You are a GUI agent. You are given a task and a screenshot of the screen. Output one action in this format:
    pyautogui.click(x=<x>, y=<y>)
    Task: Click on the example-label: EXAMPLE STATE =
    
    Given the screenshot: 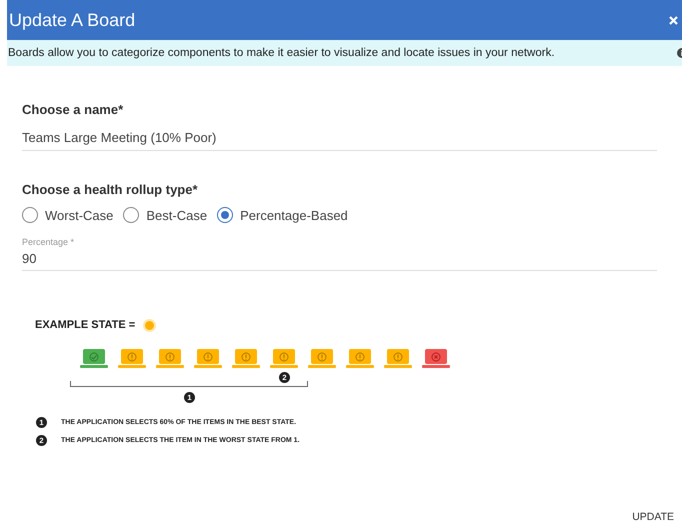 What is the action you would take?
    pyautogui.click(x=85, y=325)
    